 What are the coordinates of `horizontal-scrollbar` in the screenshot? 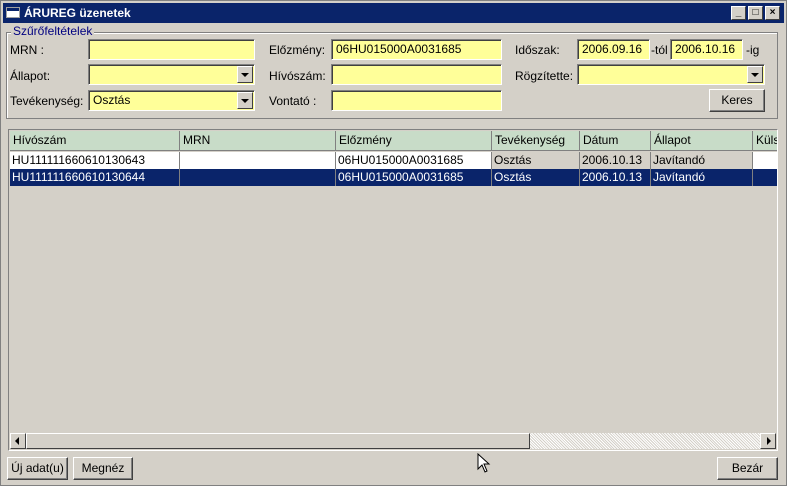 It's located at (393, 441).